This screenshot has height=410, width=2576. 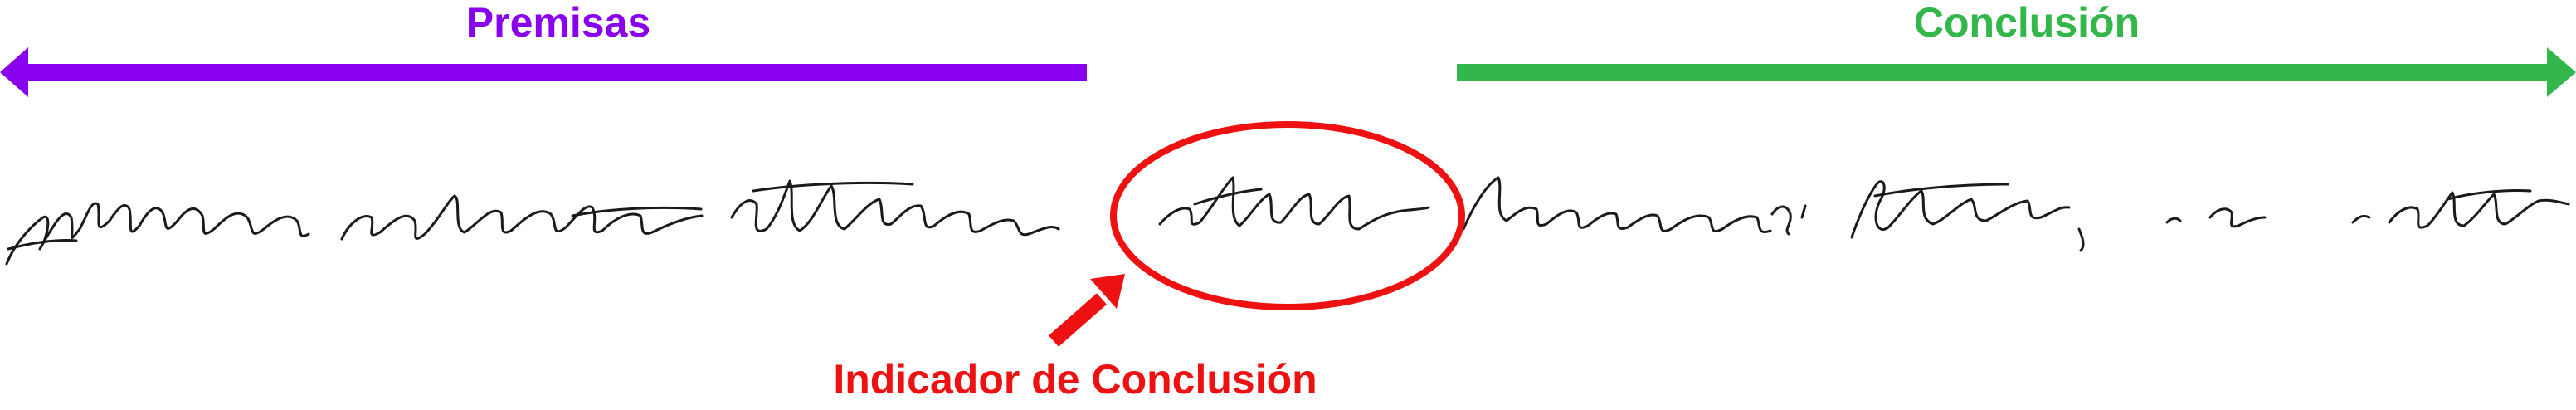 What do you see at coordinates (1294, 203) in the screenshot?
I see `handwriting-indicator` at bounding box center [1294, 203].